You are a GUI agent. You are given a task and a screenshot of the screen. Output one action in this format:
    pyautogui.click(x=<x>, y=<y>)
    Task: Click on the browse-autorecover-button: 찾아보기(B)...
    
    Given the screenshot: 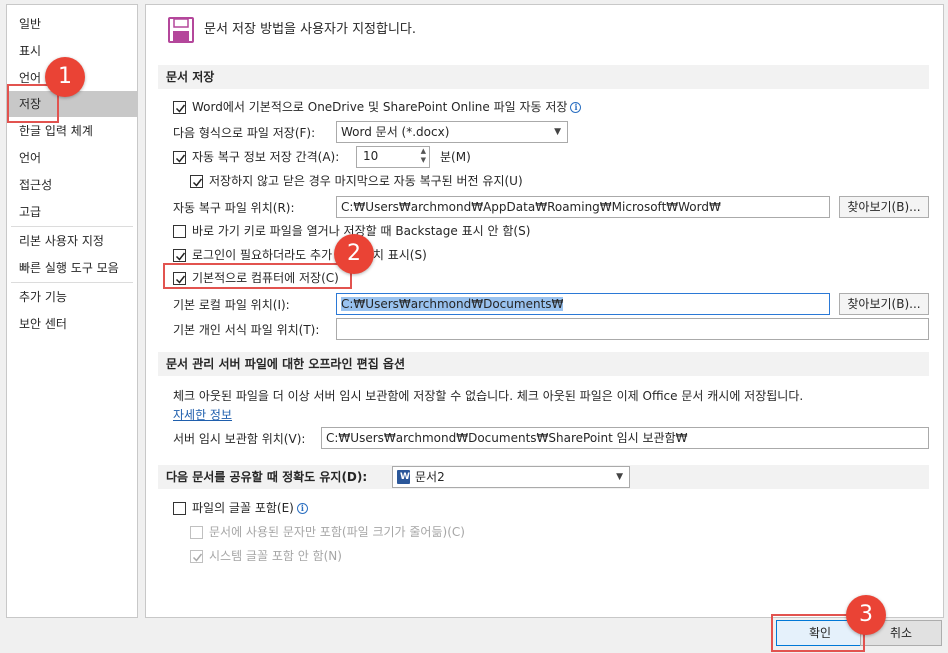 What is the action you would take?
    pyautogui.click(x=884, y=207)
    